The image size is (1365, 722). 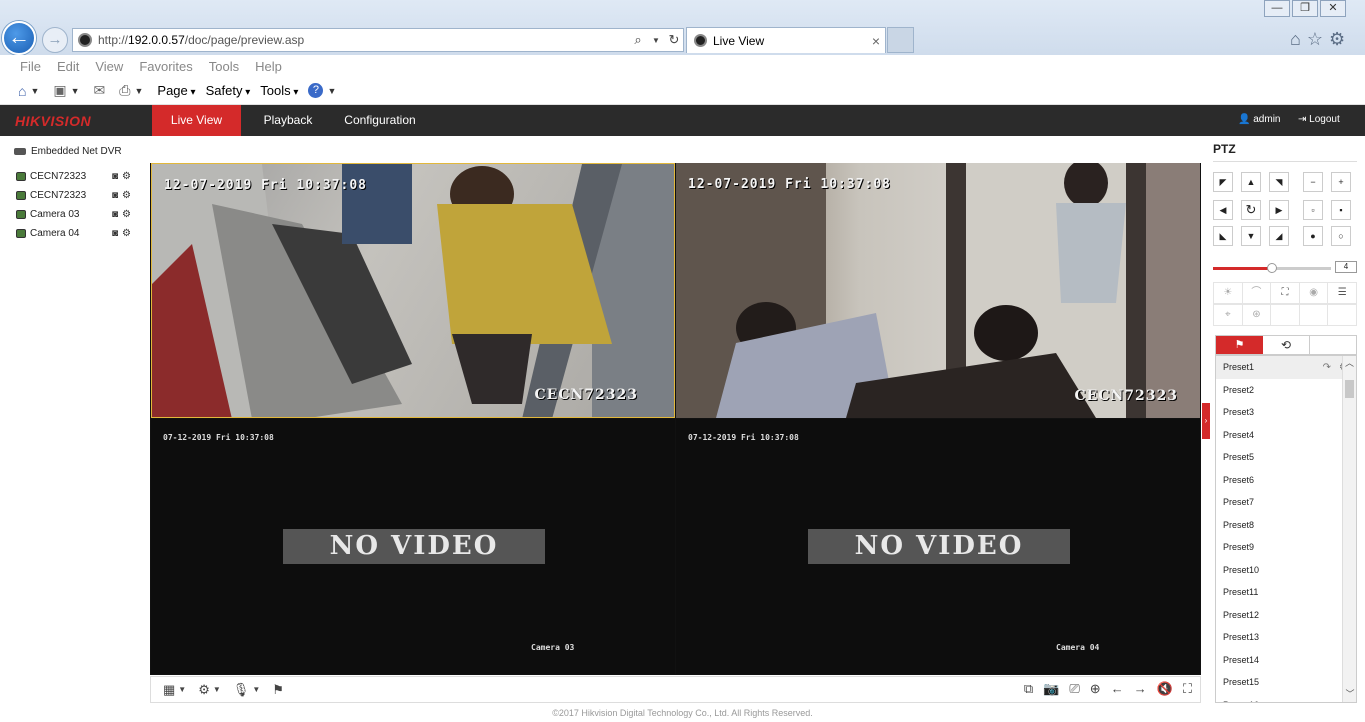 What do you see at coordinates (1341, 210) in the screenshot?
I see `focus-far-icon: ▪` at bounding box center [1341, 210].